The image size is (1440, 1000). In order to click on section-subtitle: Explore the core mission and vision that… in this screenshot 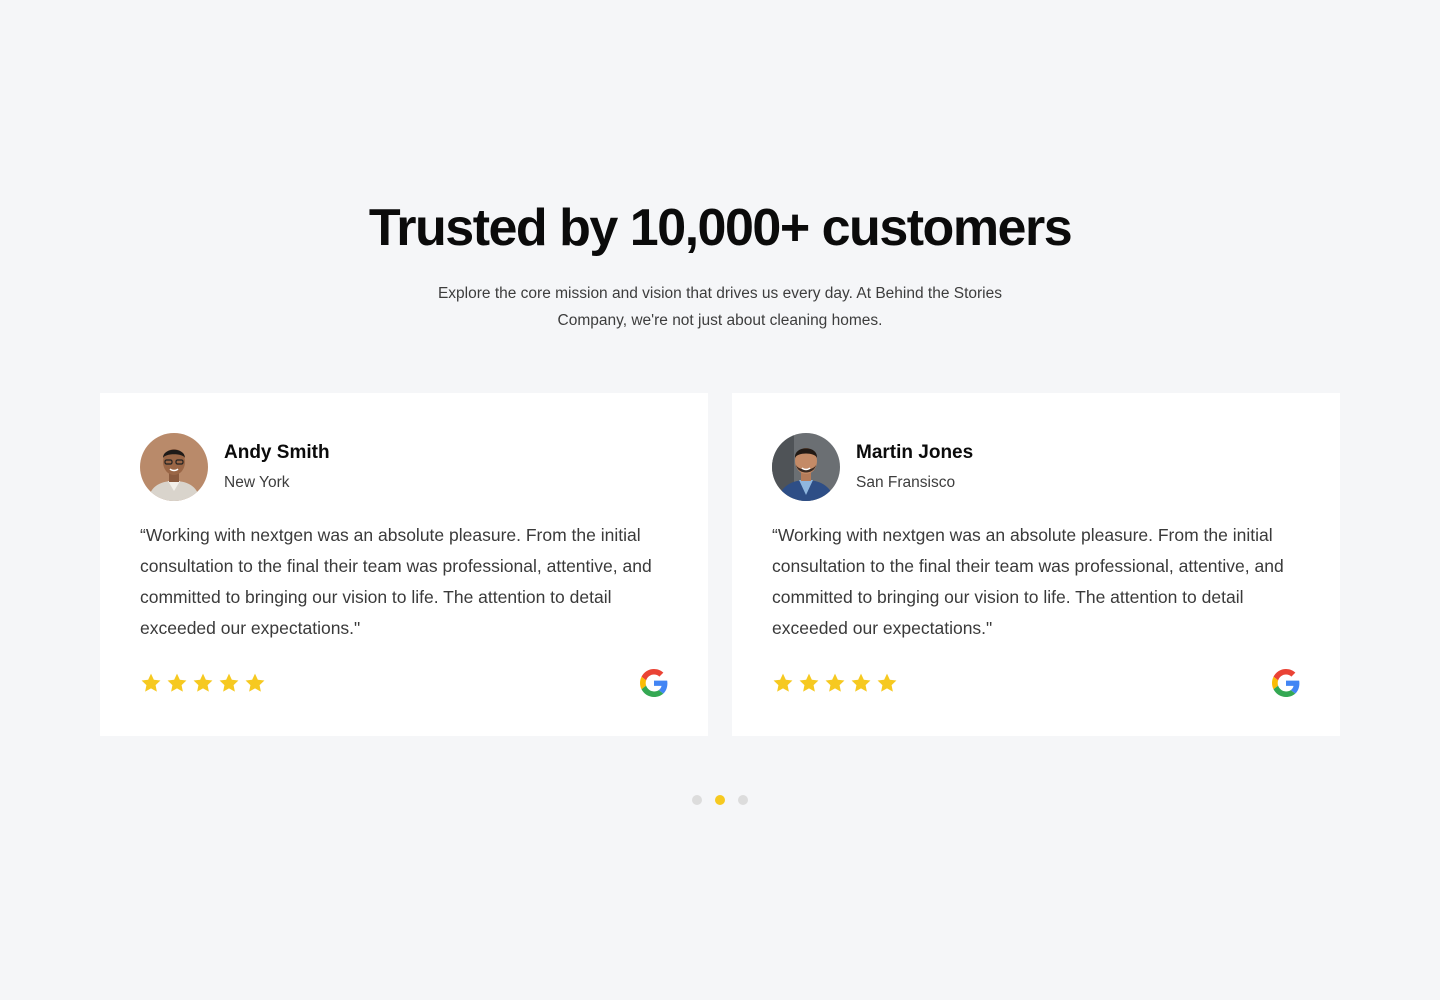, I will do `click(720, 307)`.